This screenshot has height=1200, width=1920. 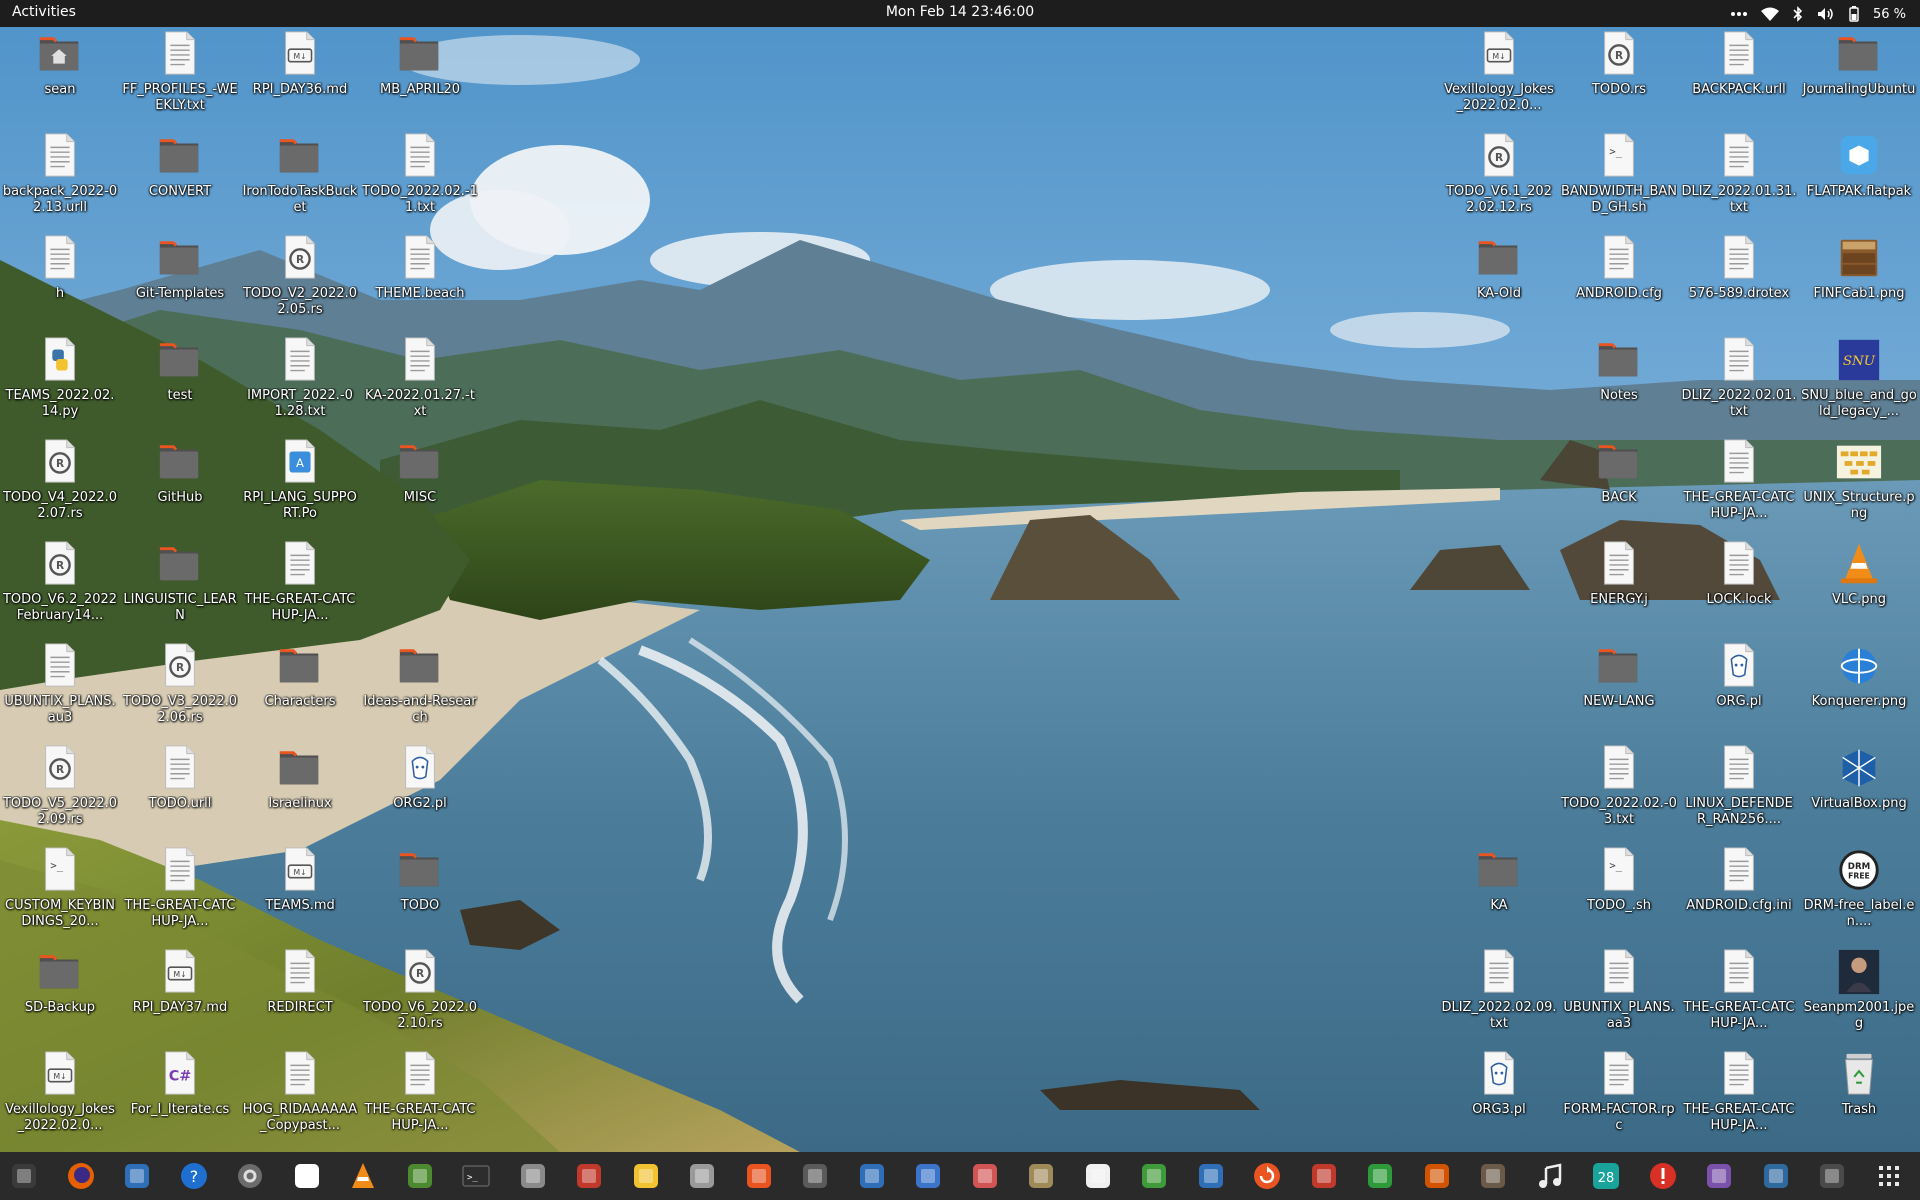 What do you see at coordinates (1739, 384) in the screenshot?
I see `desktop-icon-dliz-2022-02-01-txt: DLIZ_2022.02.01.txt` at bounding box center [1739, 384].